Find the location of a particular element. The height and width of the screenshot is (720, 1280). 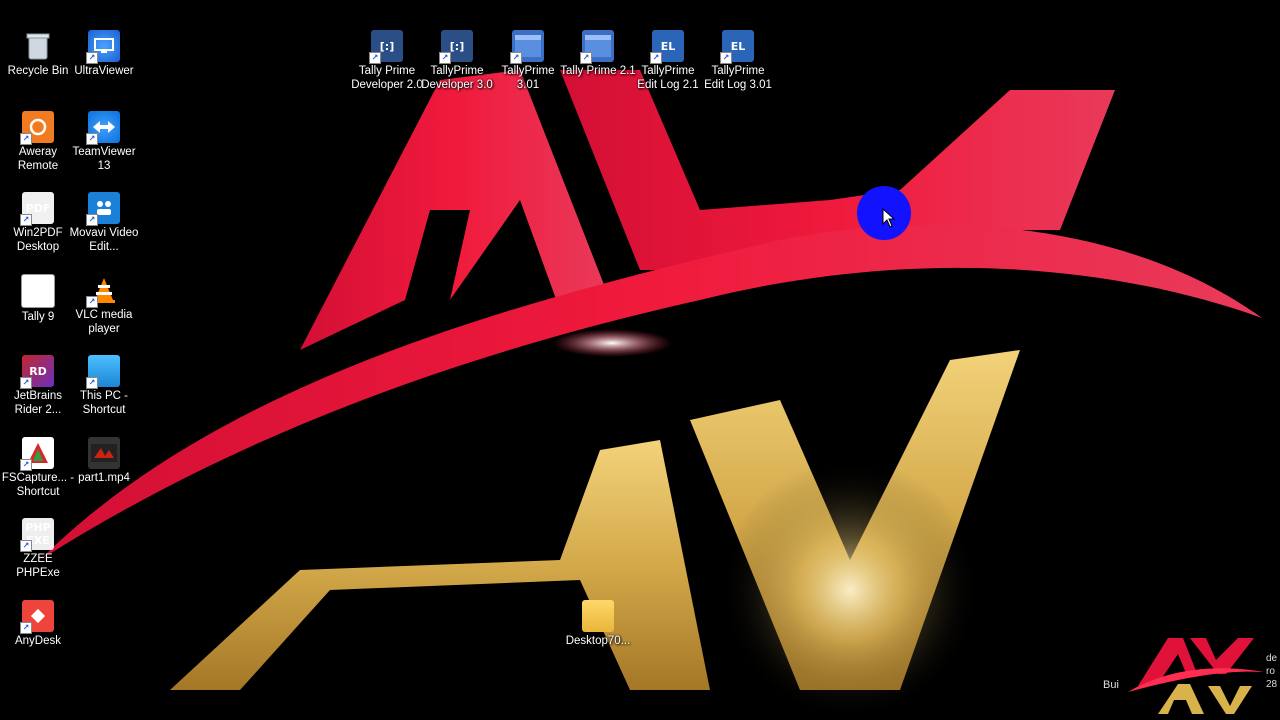

desktop-icon-ultraviewer: ↗ UltraViewer is located at coordinates (104, 67).